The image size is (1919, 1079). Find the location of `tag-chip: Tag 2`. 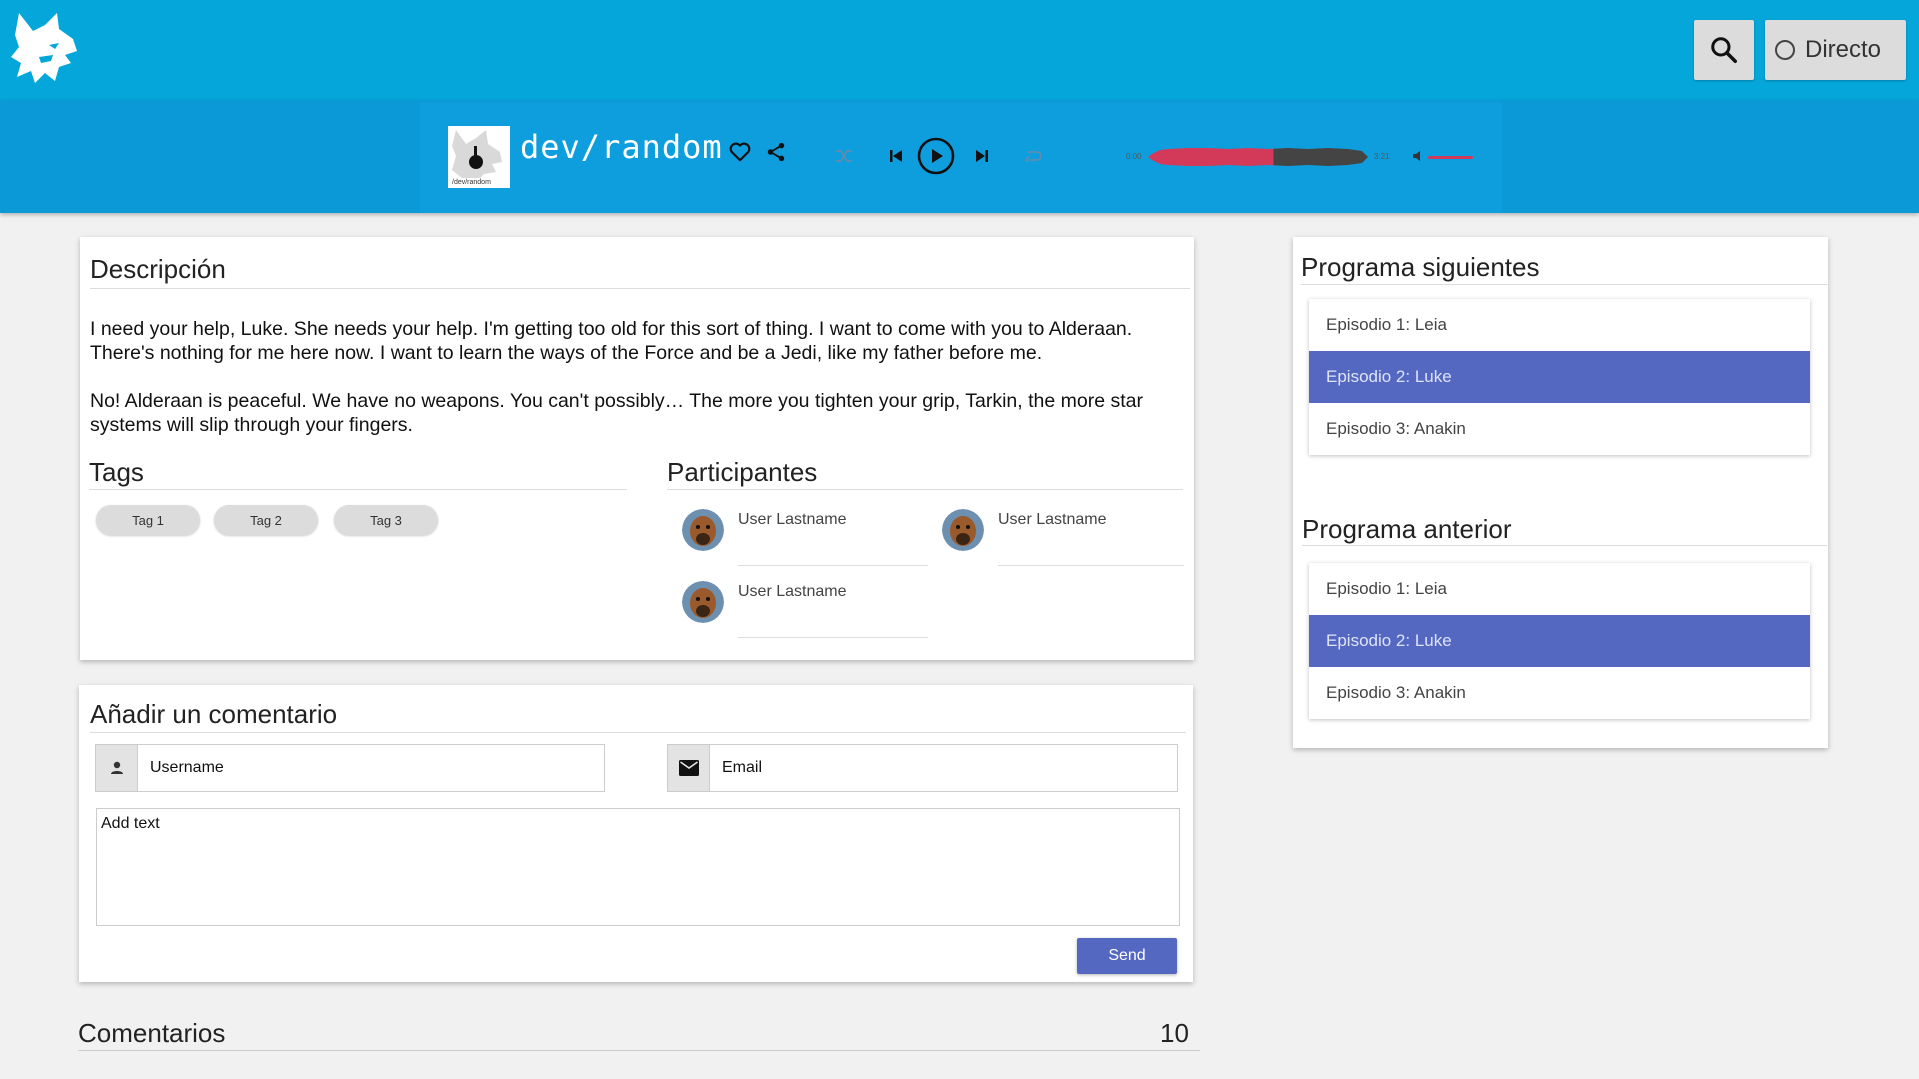

tag-chip: Tag 2 is located at coordinates (266, 520).